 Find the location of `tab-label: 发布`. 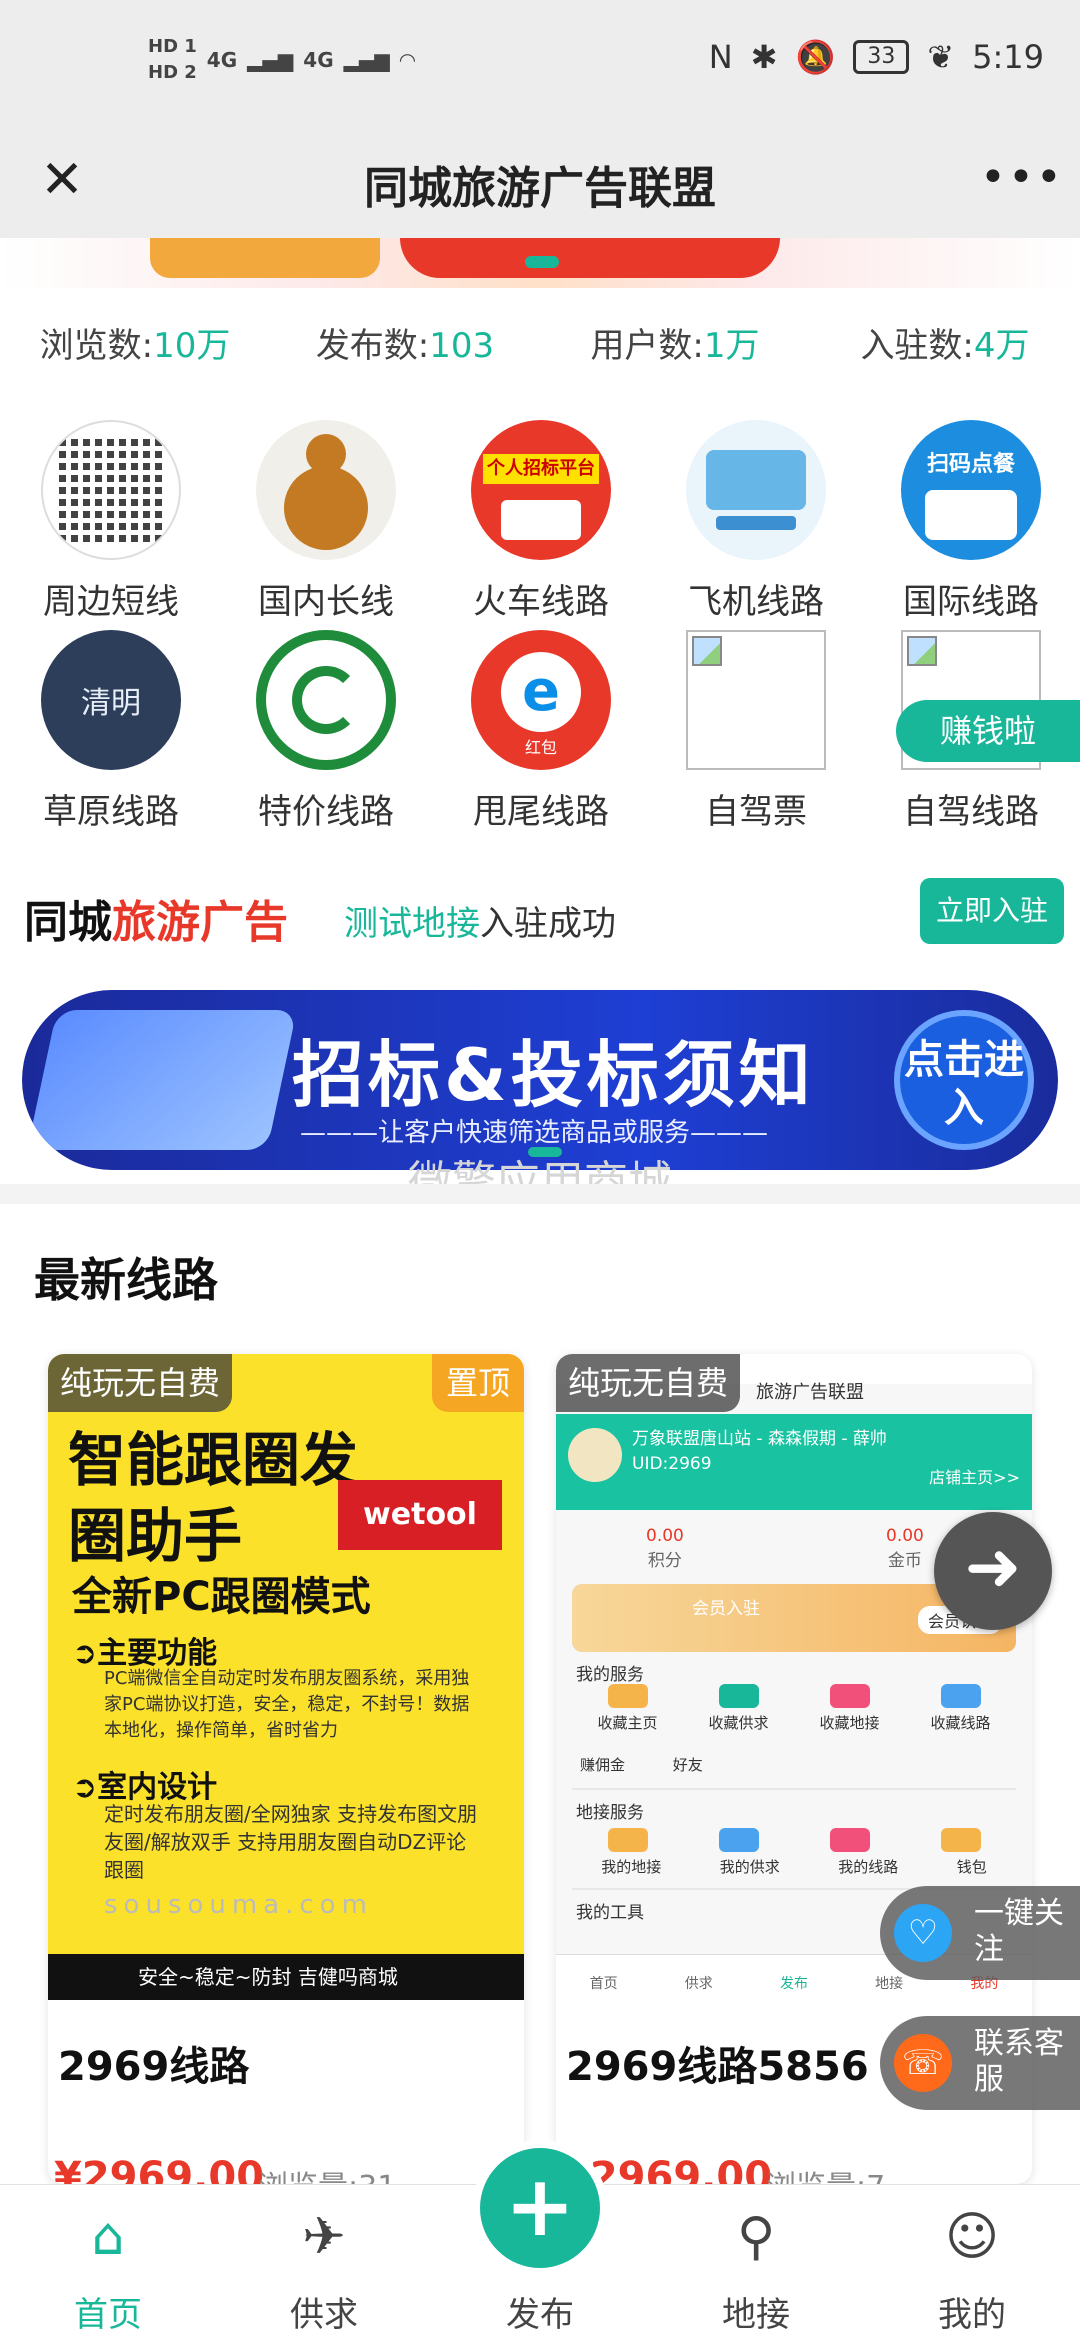

tab-label: 发布 is located at coordinates (540, 2315).